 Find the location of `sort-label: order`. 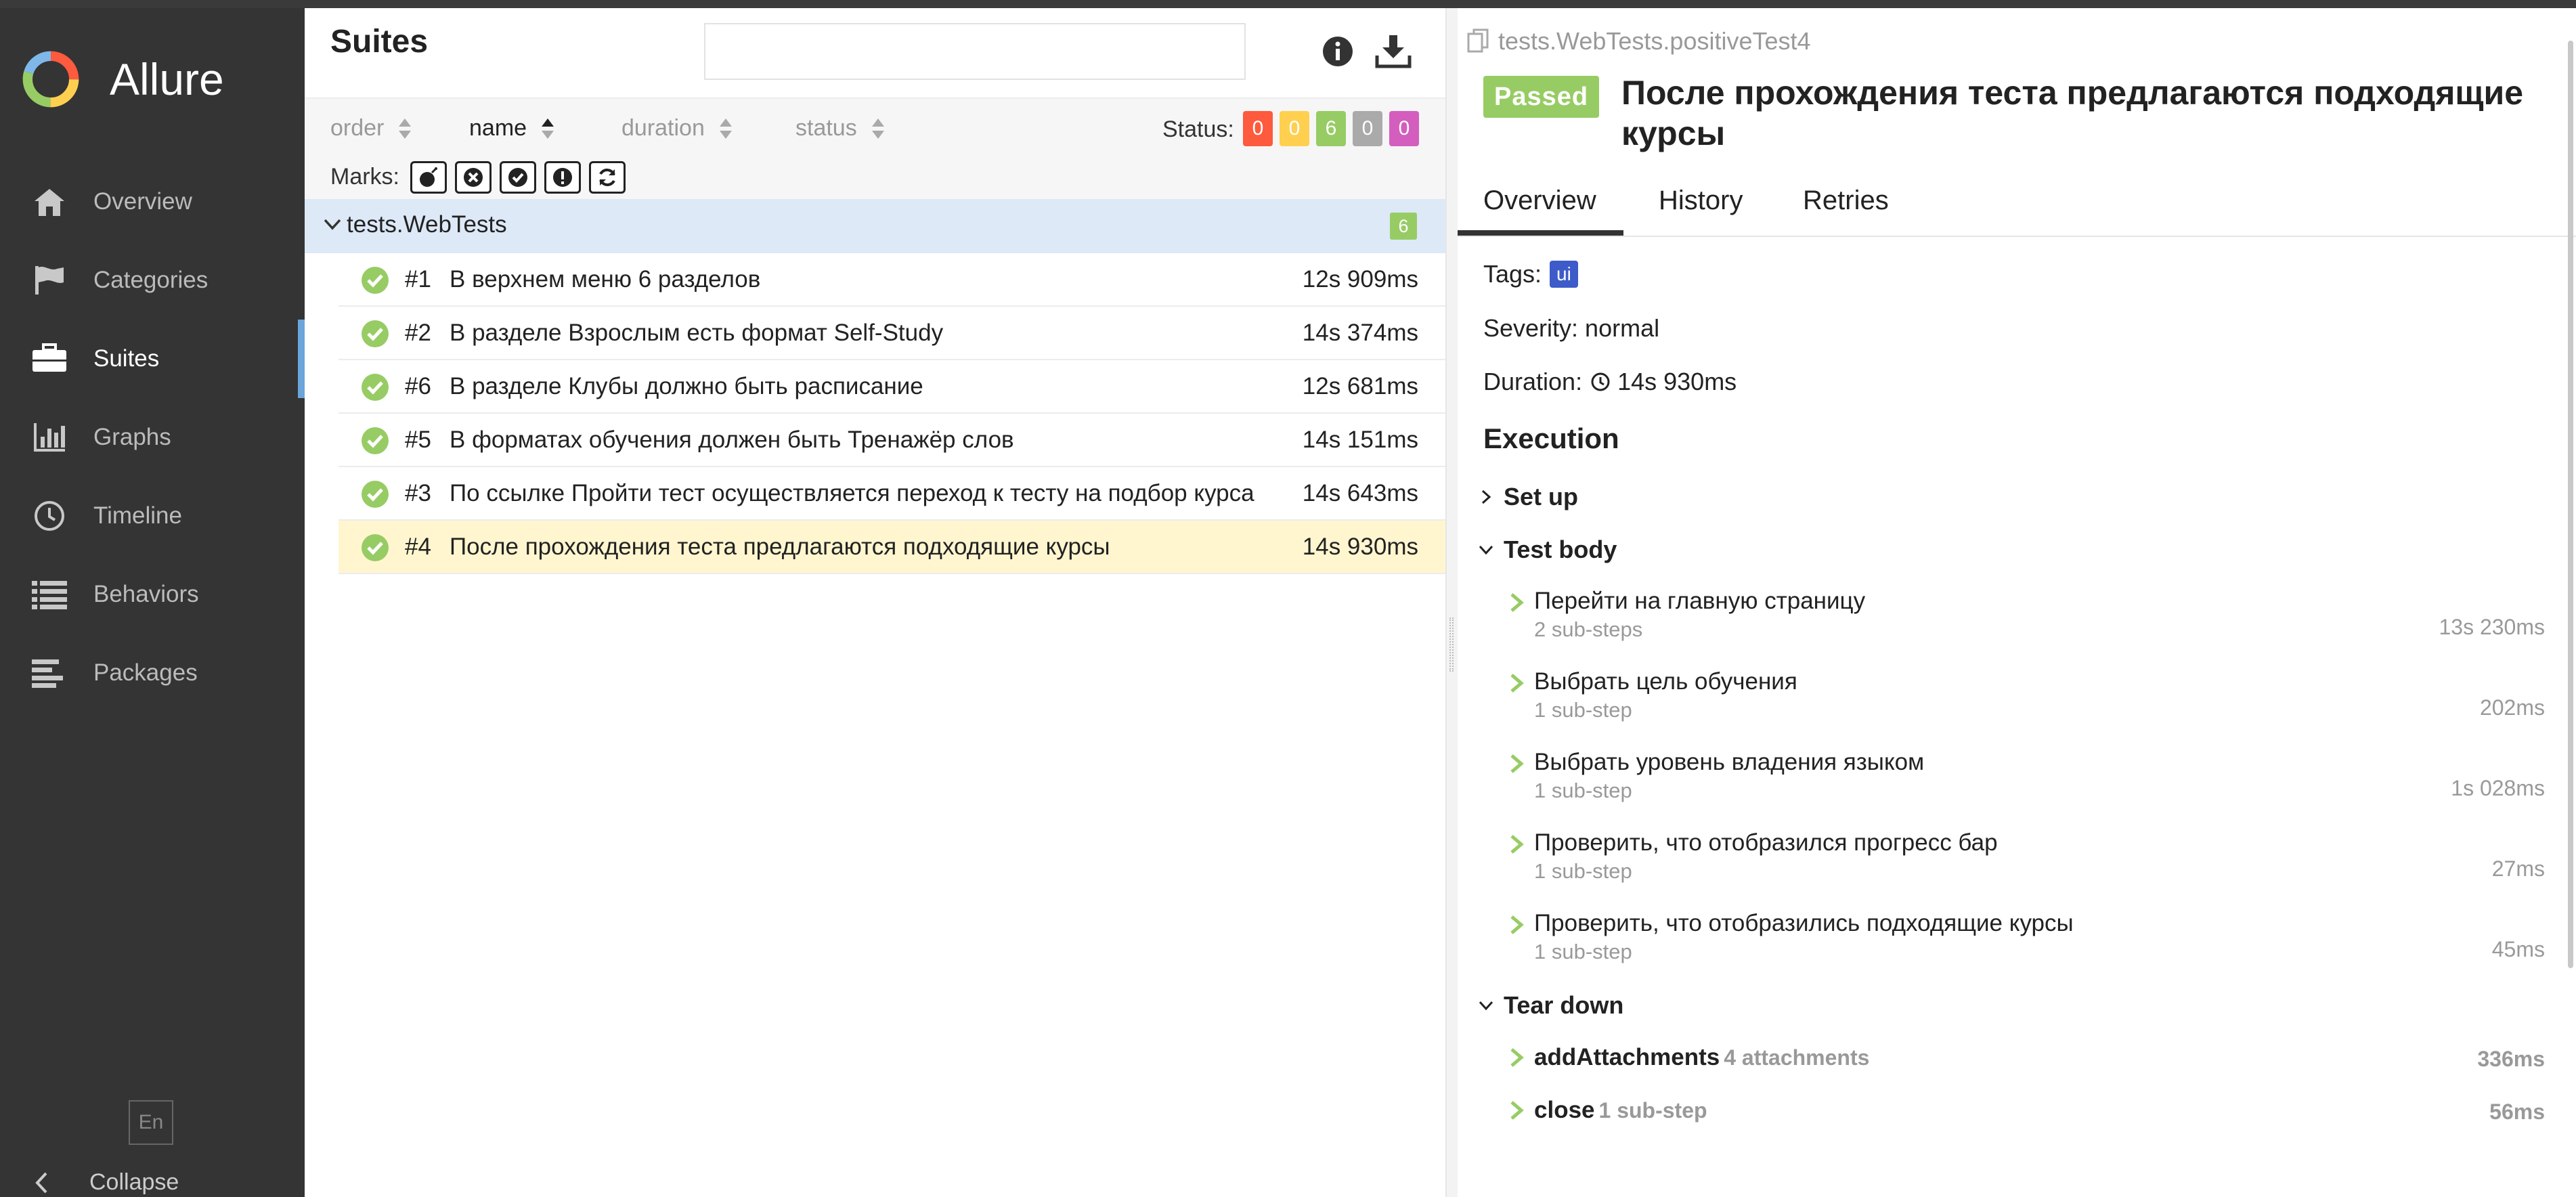

sort-label: order is located at coordinates (357, 128).